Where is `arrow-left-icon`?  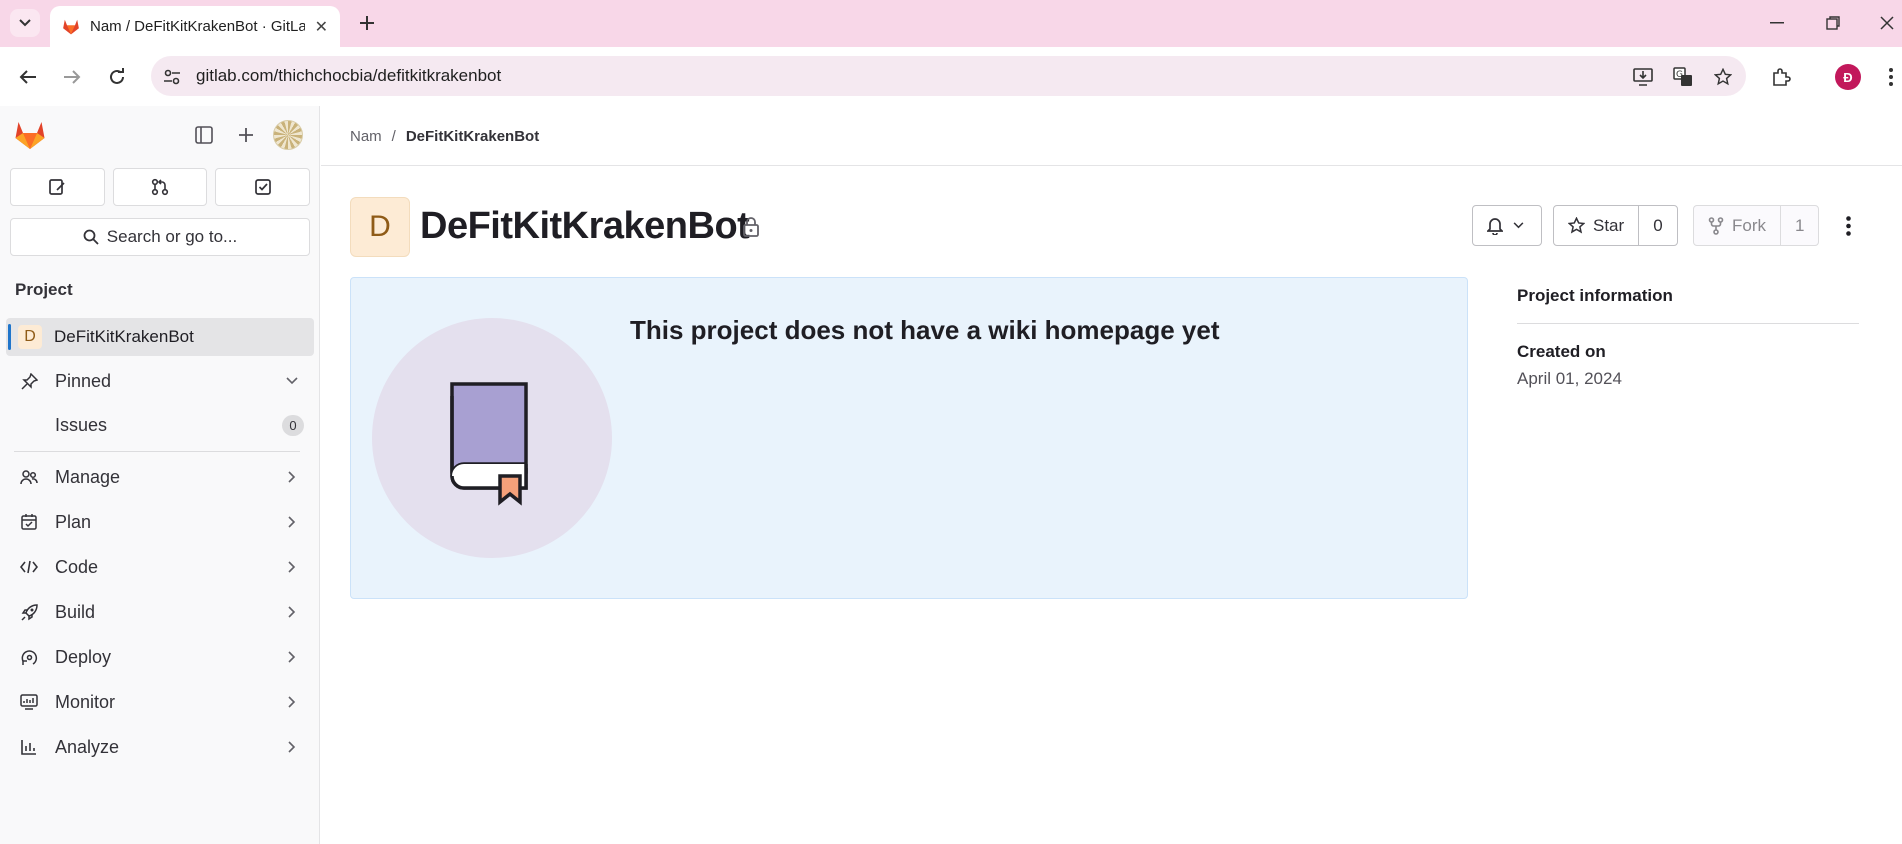 arrow-left-icon is located at coordinates (27, 77).